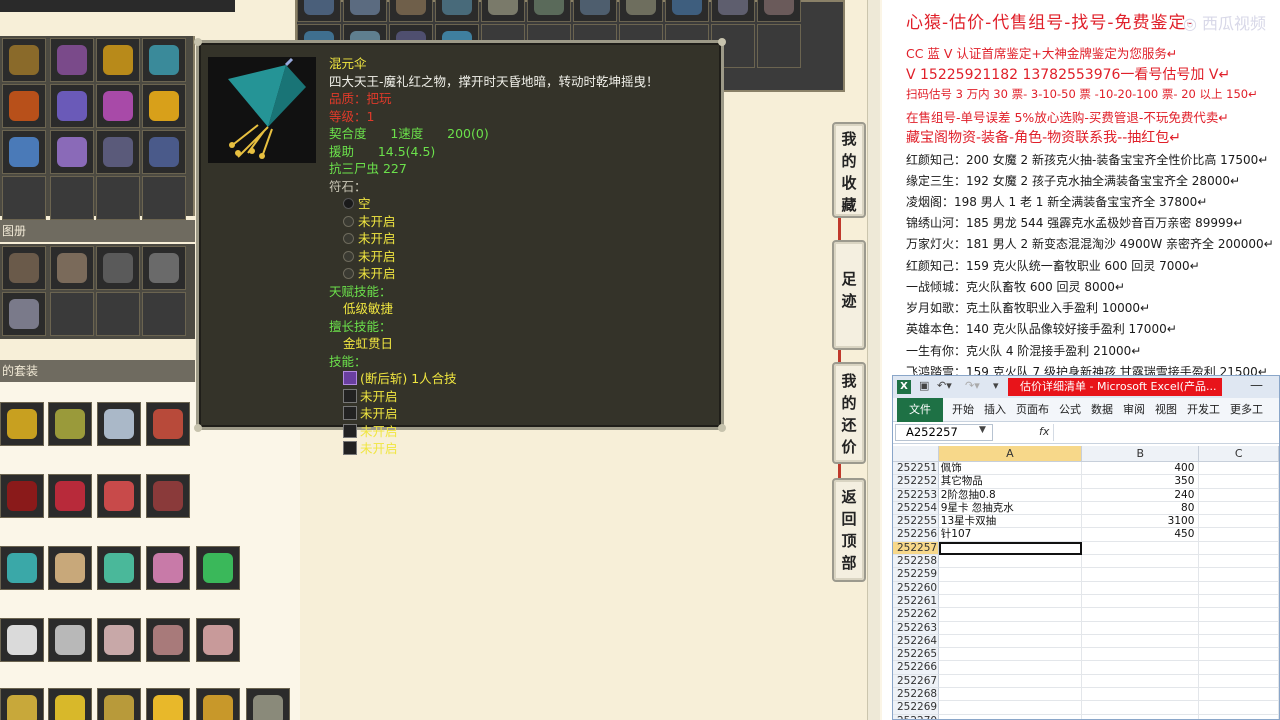 The height and width of the screenshot is (720, 1280). I want to click on window-scrollbar, so click(873, 360).